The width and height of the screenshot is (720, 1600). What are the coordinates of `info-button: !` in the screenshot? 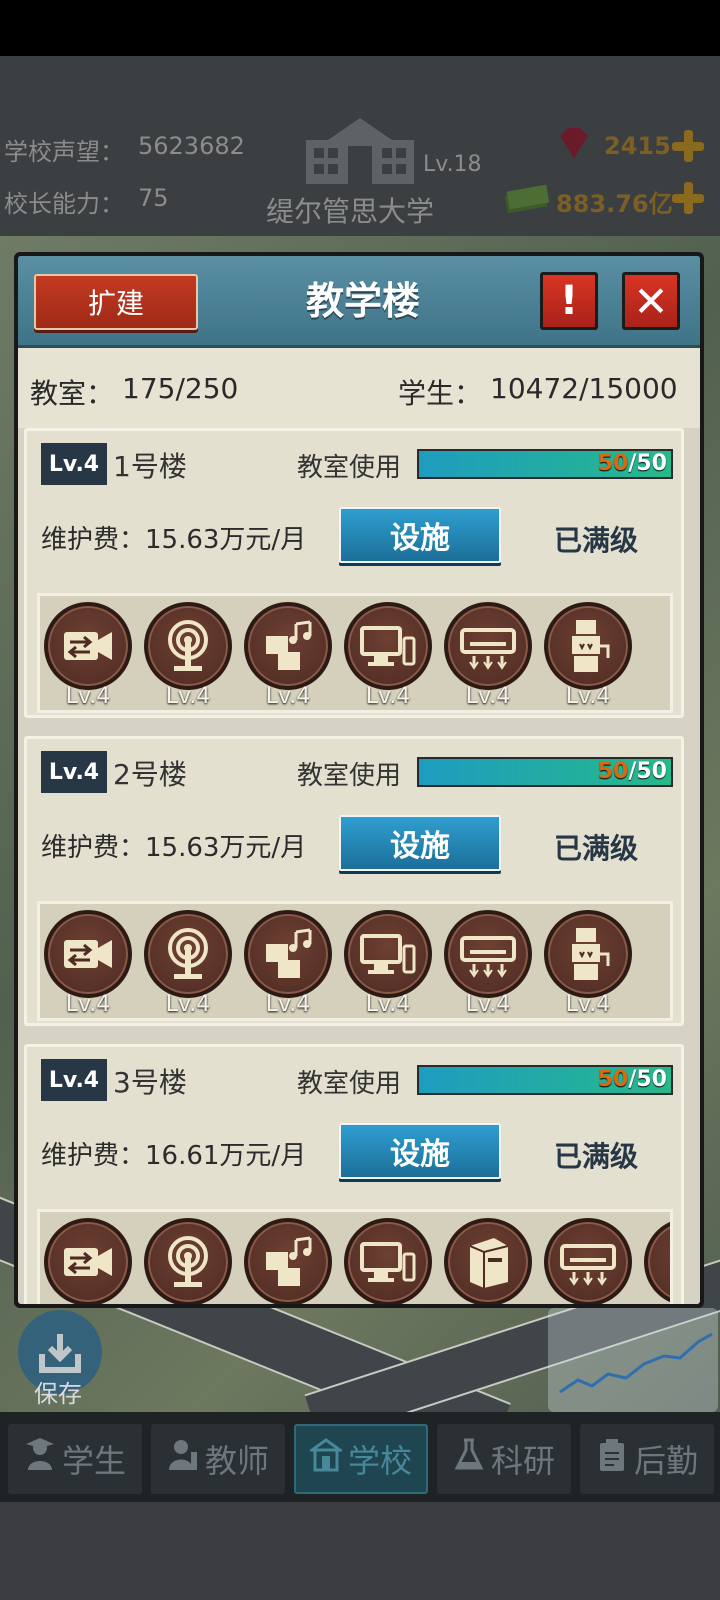 It's located at (569, 301).